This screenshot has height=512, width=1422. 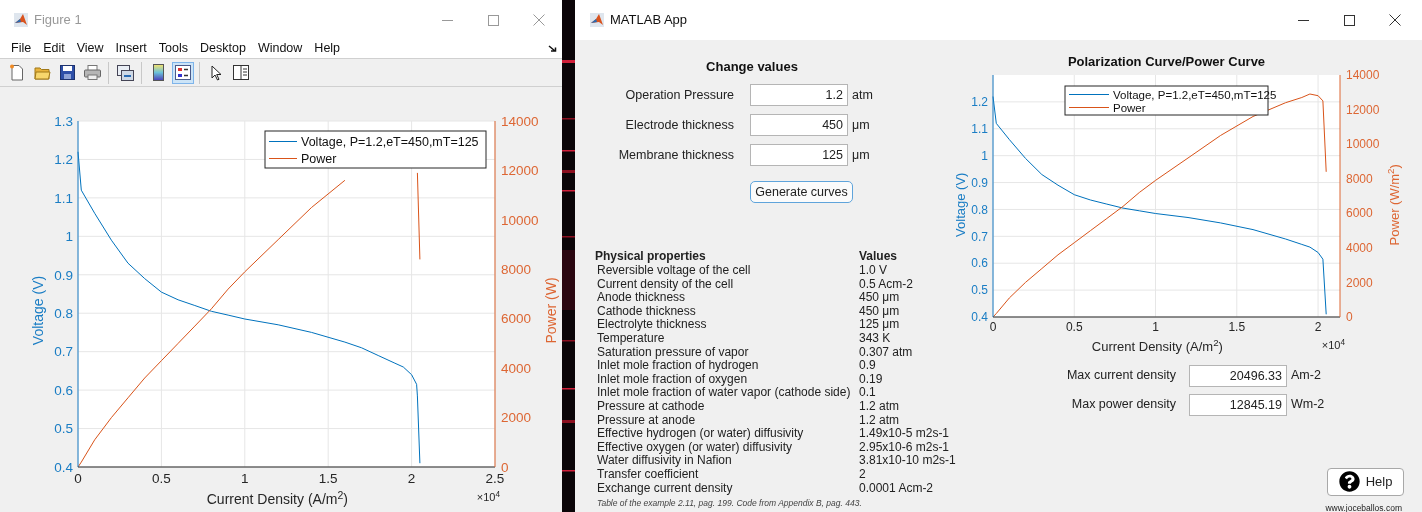 What do you see at coordinates (641, 298) in the screenshot?
I see `property-name: Anode thickness` at bounding box center [641, 298].